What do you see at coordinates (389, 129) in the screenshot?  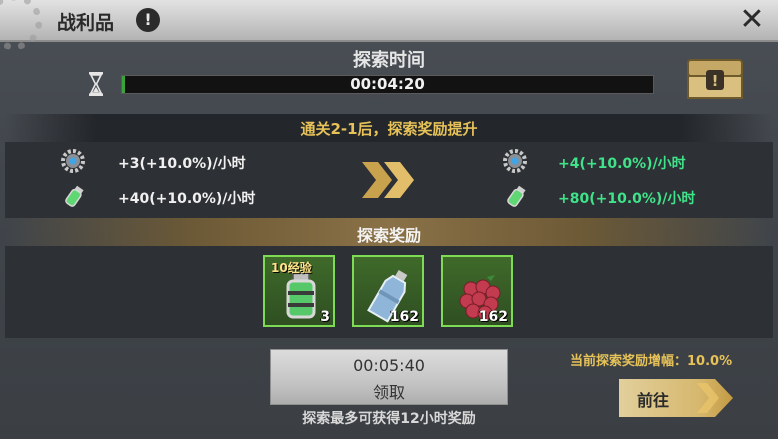 I see `bonus-title: 通关2-1后，探索奖励提升` at bounding box center [389, 129].